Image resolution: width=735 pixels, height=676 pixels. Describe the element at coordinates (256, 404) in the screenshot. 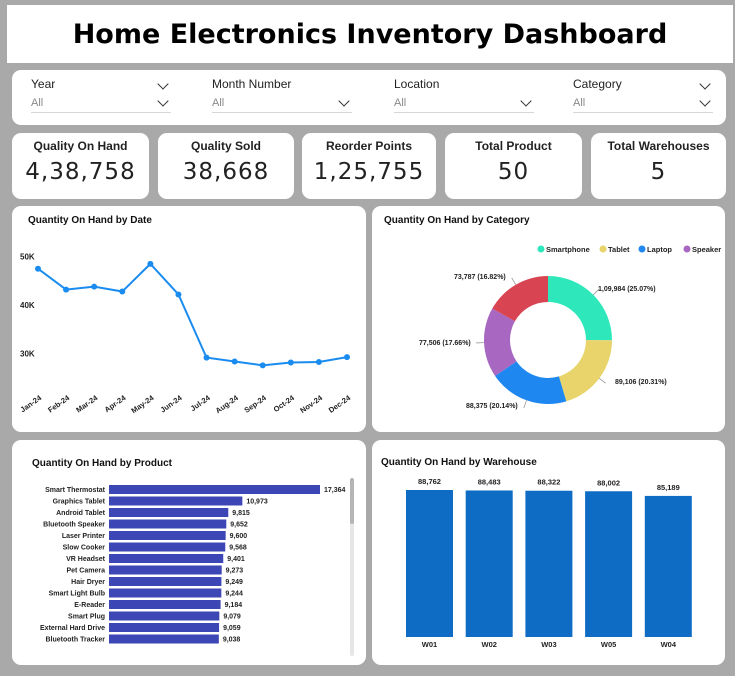

I see `x-tick-label: Sep-24` at that location.